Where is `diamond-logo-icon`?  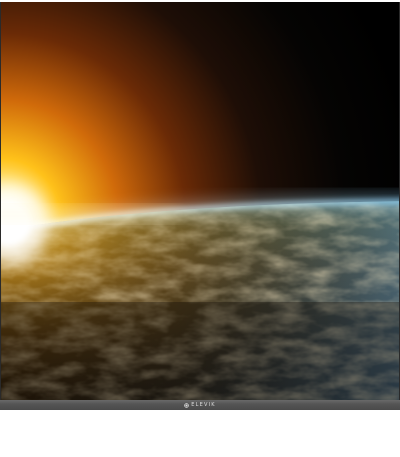 diamond-logo-icon is located at coordinates (187, 405).